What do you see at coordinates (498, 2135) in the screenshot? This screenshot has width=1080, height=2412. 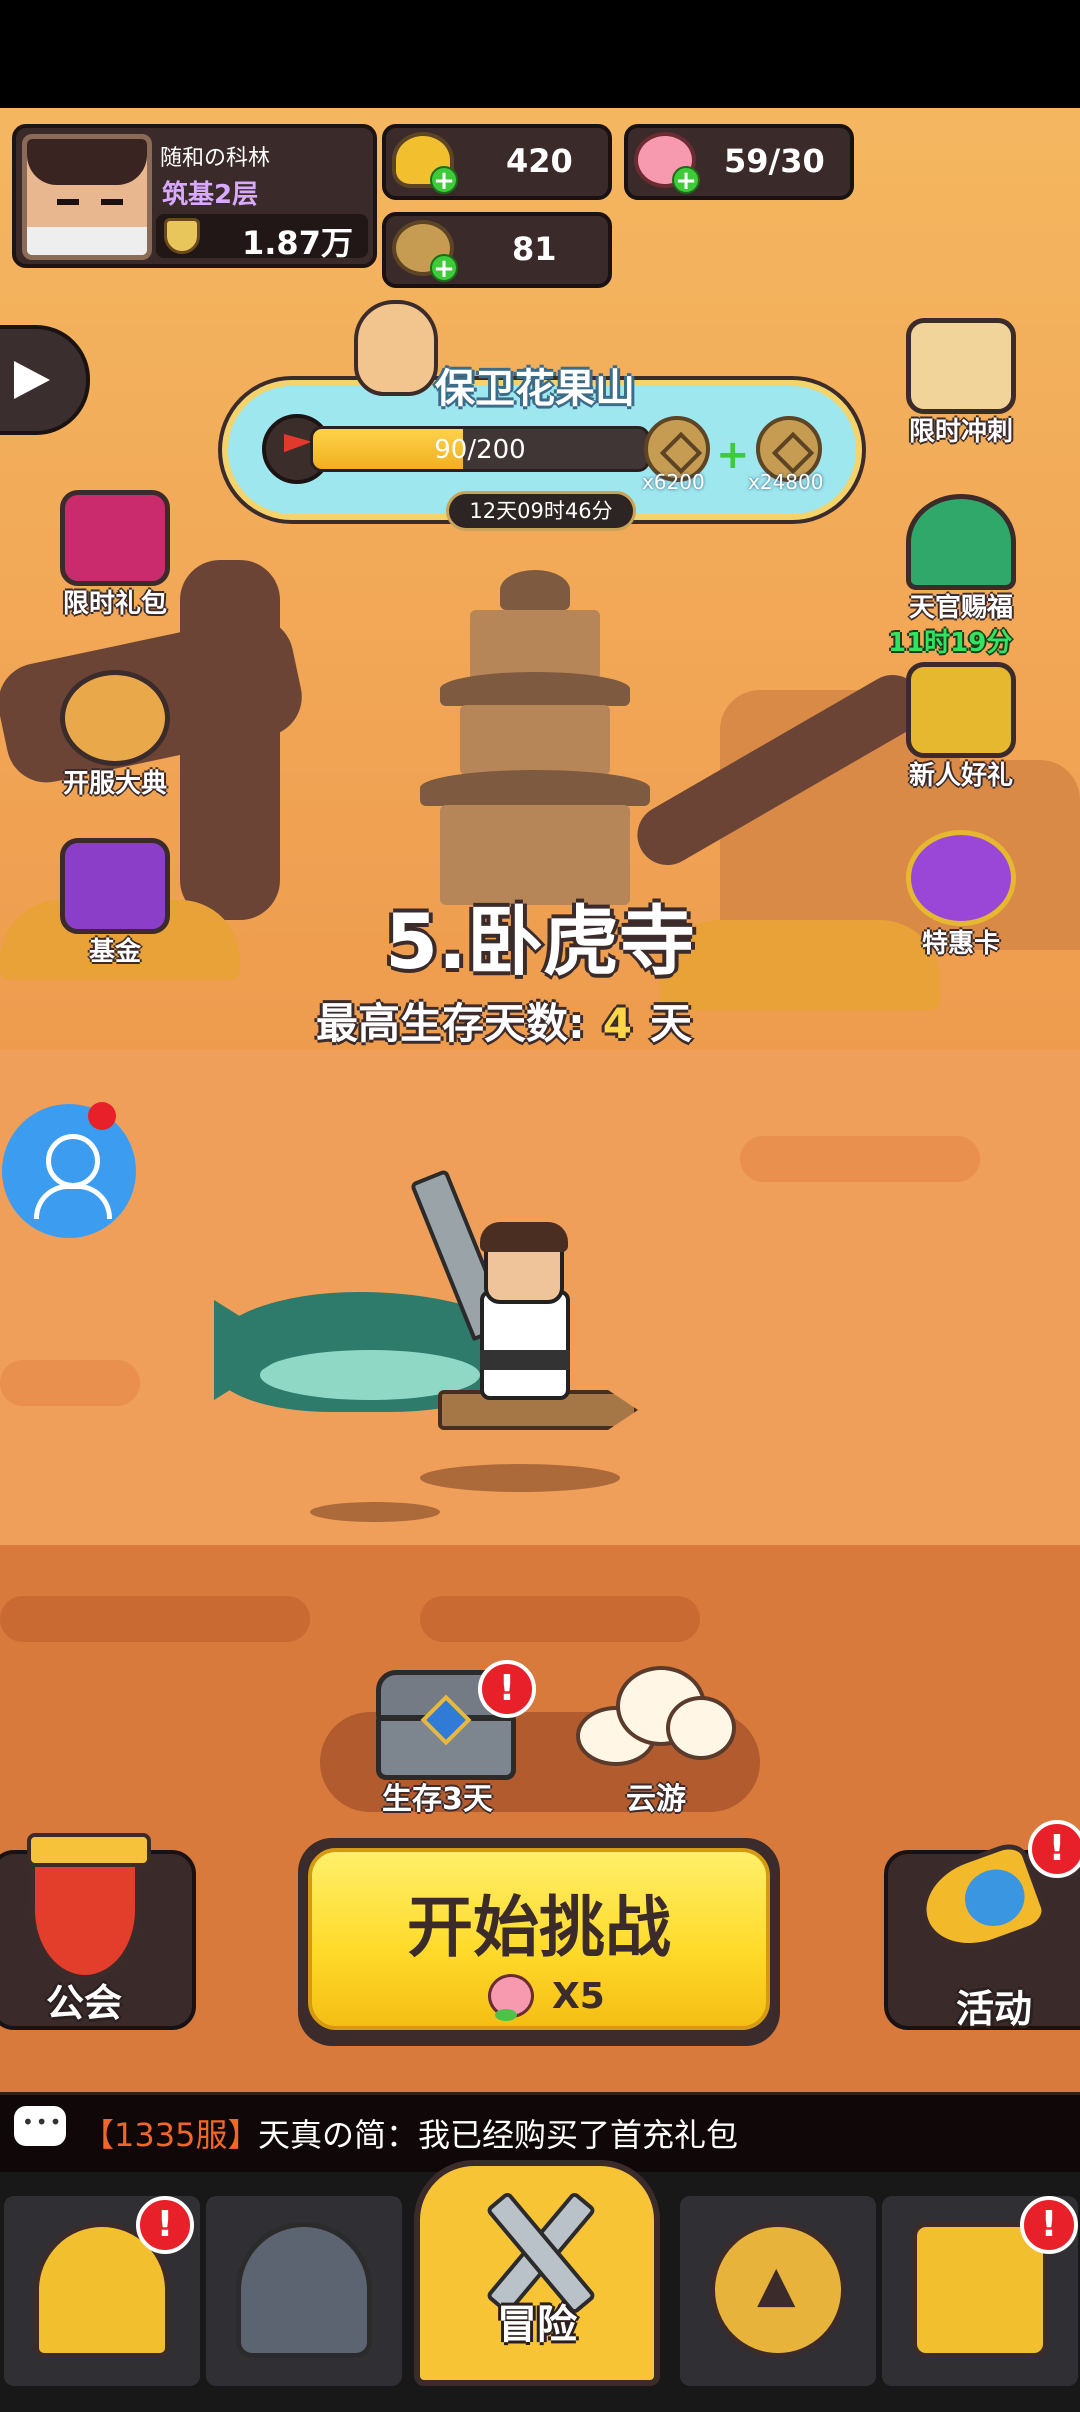 I see `chat-message: 天真の简：我已经购买了首充礼包` at bounding box center [498, 2135].